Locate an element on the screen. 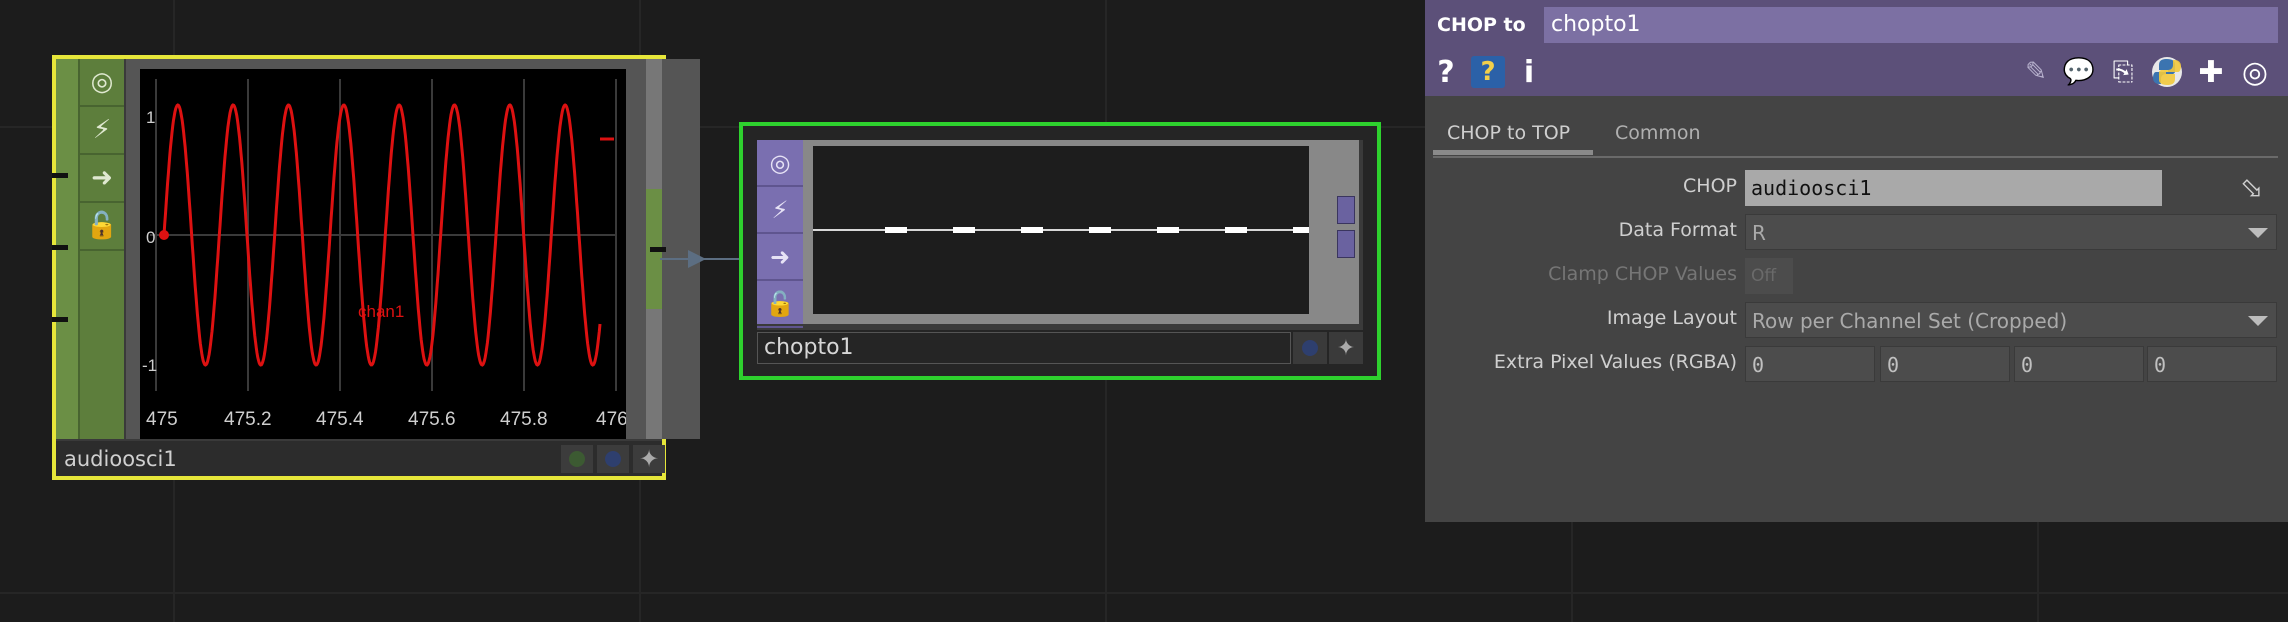  waveform-plot: 1 0 -1 chan1 475 475.2 475.4 475.6 475.8 476 is located at coordinates (384, 254).